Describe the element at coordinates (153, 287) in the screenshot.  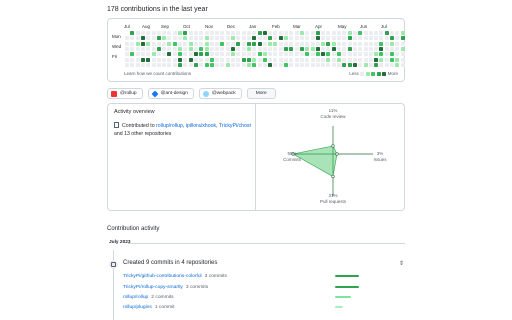
I see `repo-link: TrickyPi/rollup-copy-smartly` at that location.